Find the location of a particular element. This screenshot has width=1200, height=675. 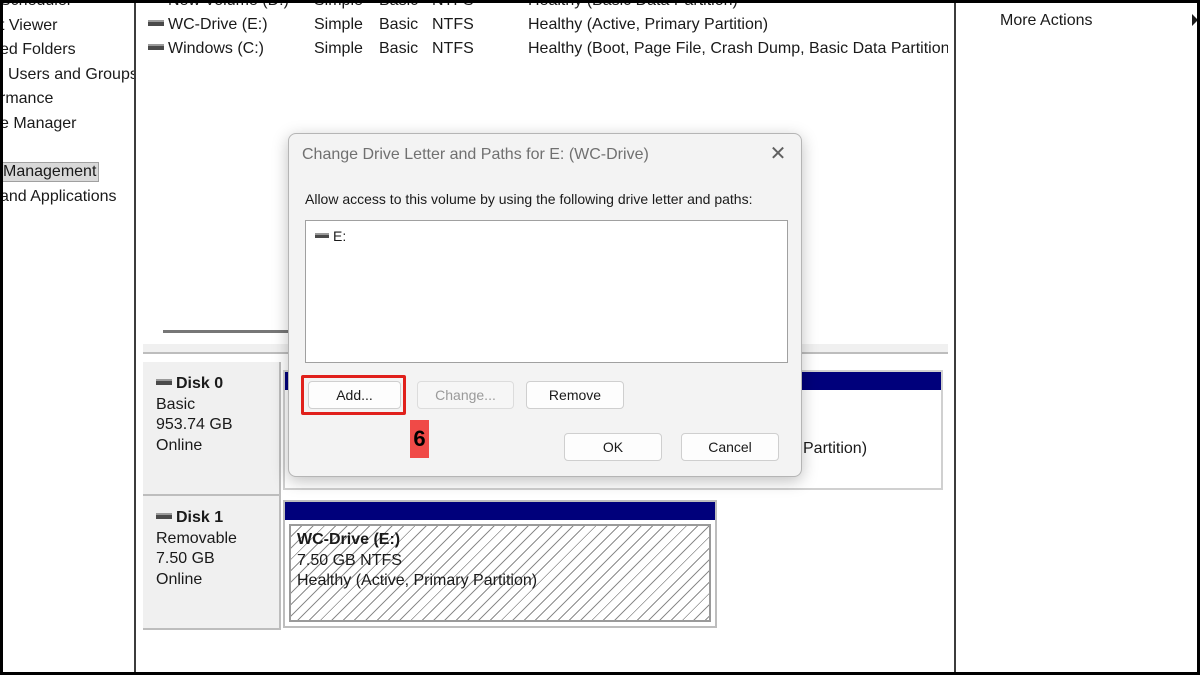

more-actions-item: More Actions is located at coordinates (1046, 21).